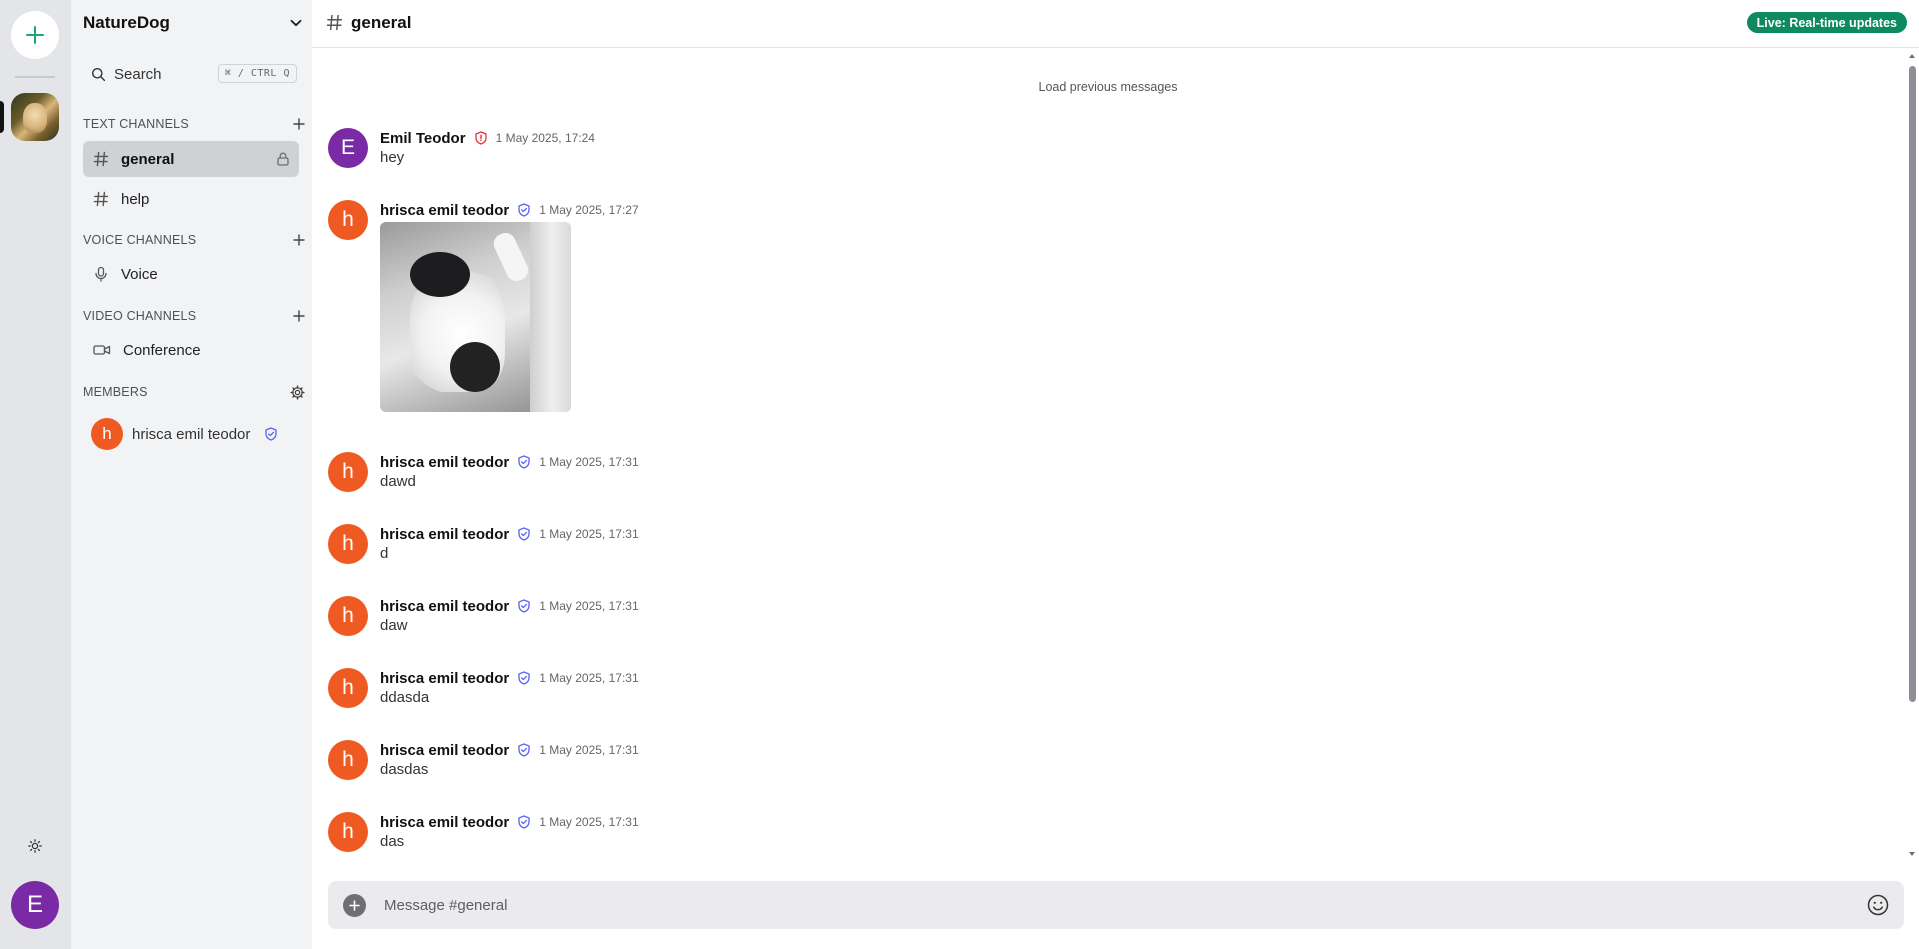  Describe the element at coordinates (481, 138) in the screenshot. I see `admin-shield-icon` at that location.